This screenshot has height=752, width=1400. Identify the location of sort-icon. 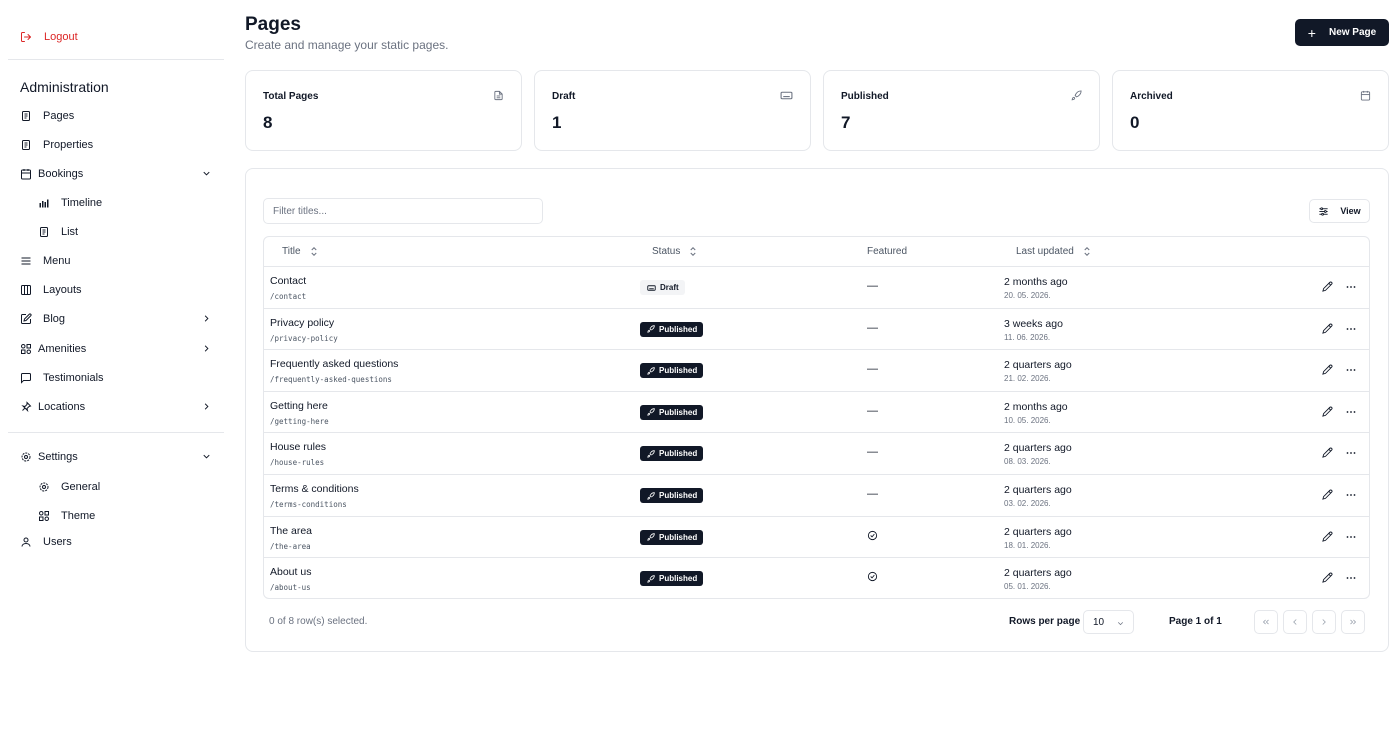
(313, 251).